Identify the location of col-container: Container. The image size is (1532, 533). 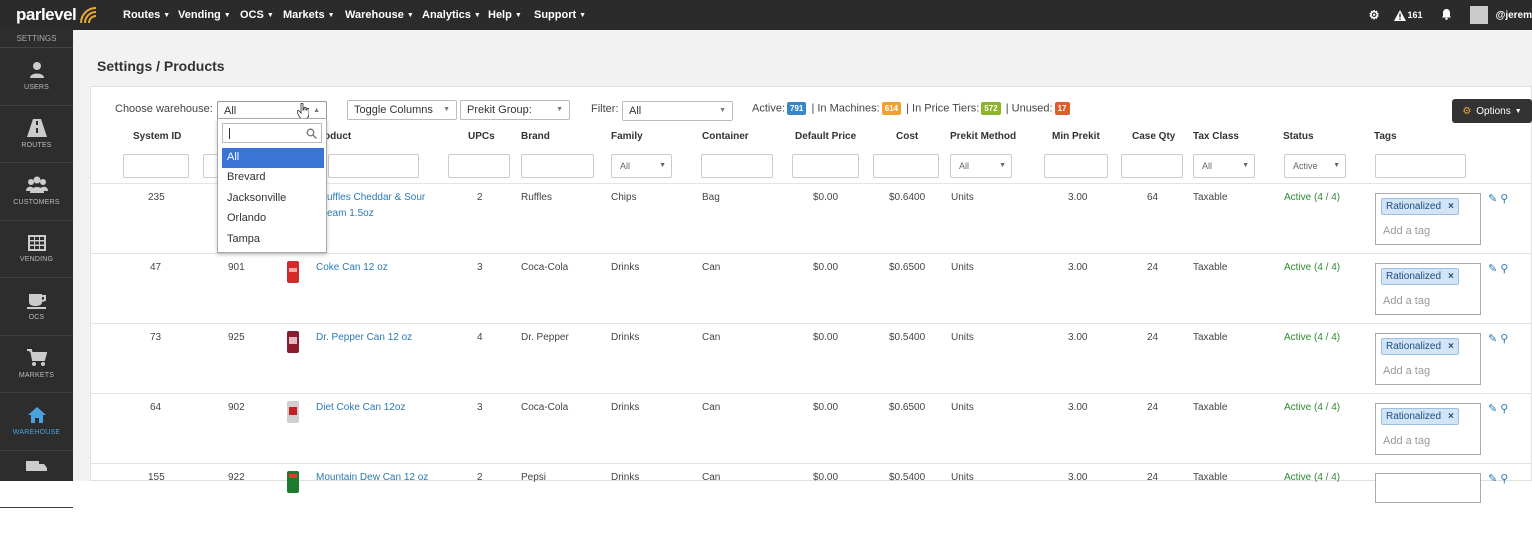
(725, 136).